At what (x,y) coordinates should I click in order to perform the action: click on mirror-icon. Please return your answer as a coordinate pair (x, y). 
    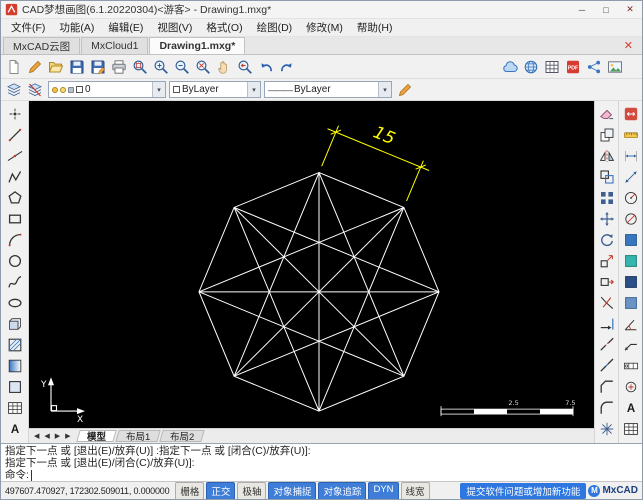
    Looking at the image, I should click on (607, 155).